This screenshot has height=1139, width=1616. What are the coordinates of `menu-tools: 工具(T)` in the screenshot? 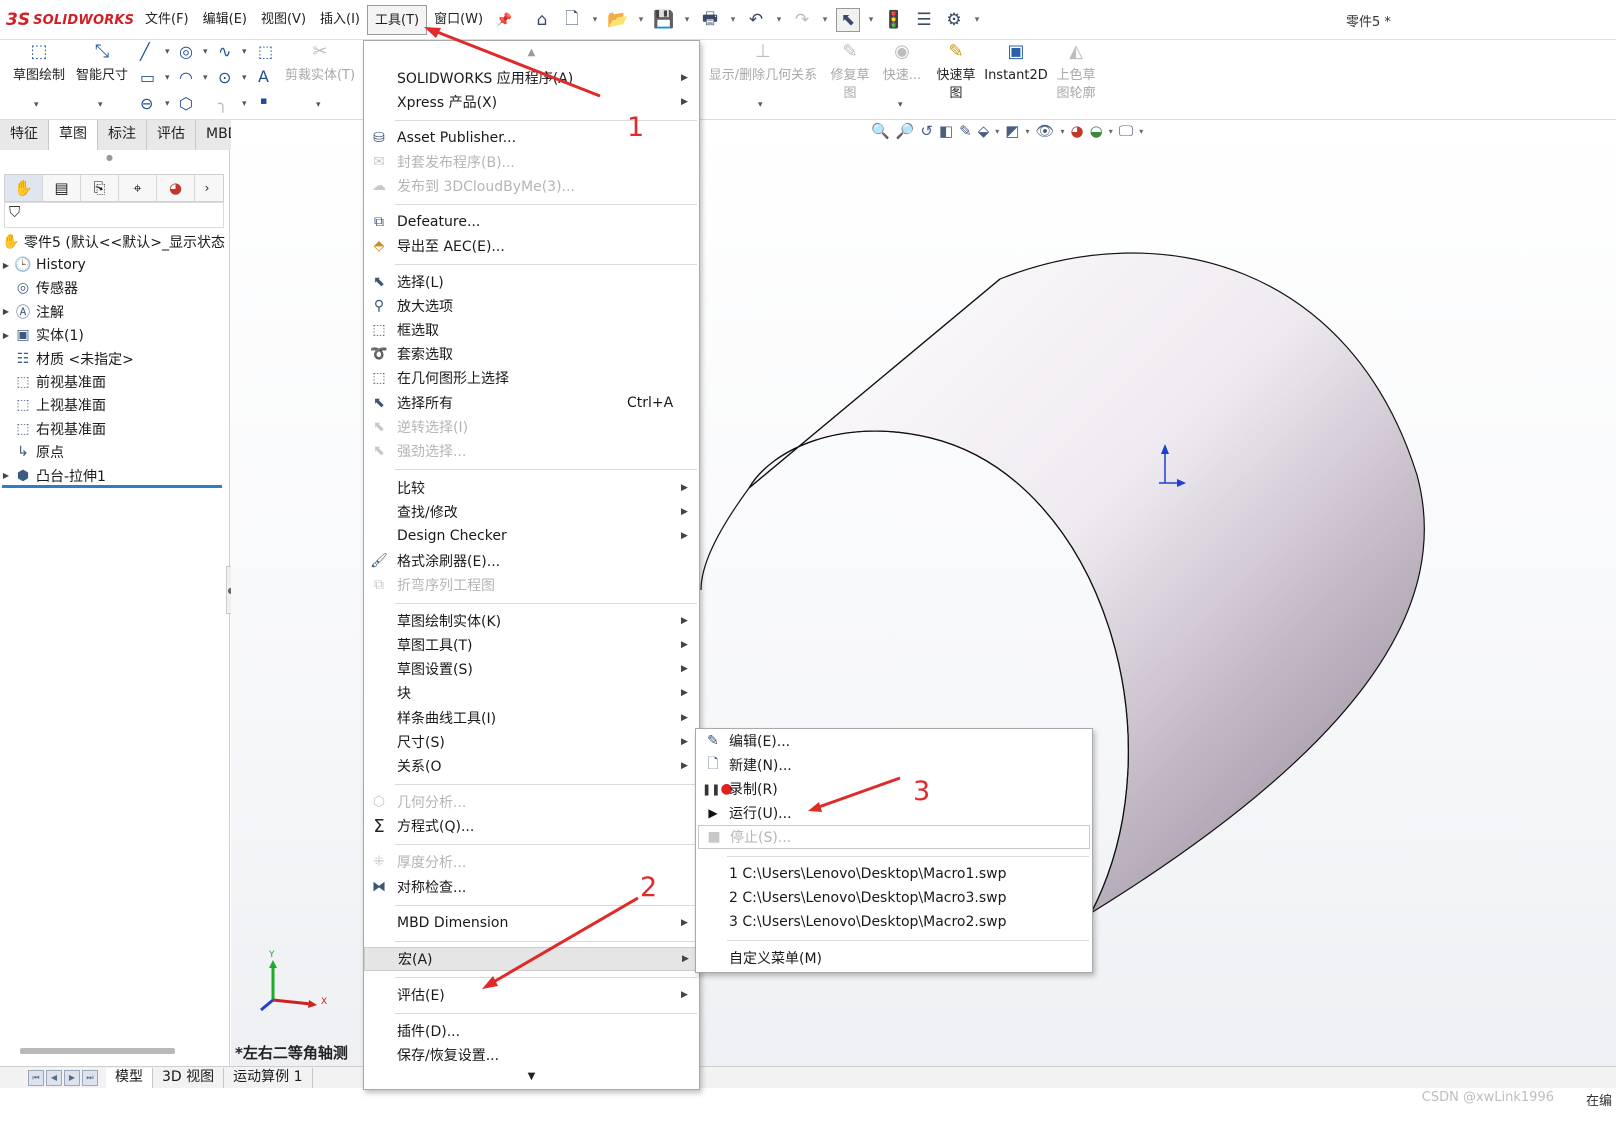 It's located at (397, 20).